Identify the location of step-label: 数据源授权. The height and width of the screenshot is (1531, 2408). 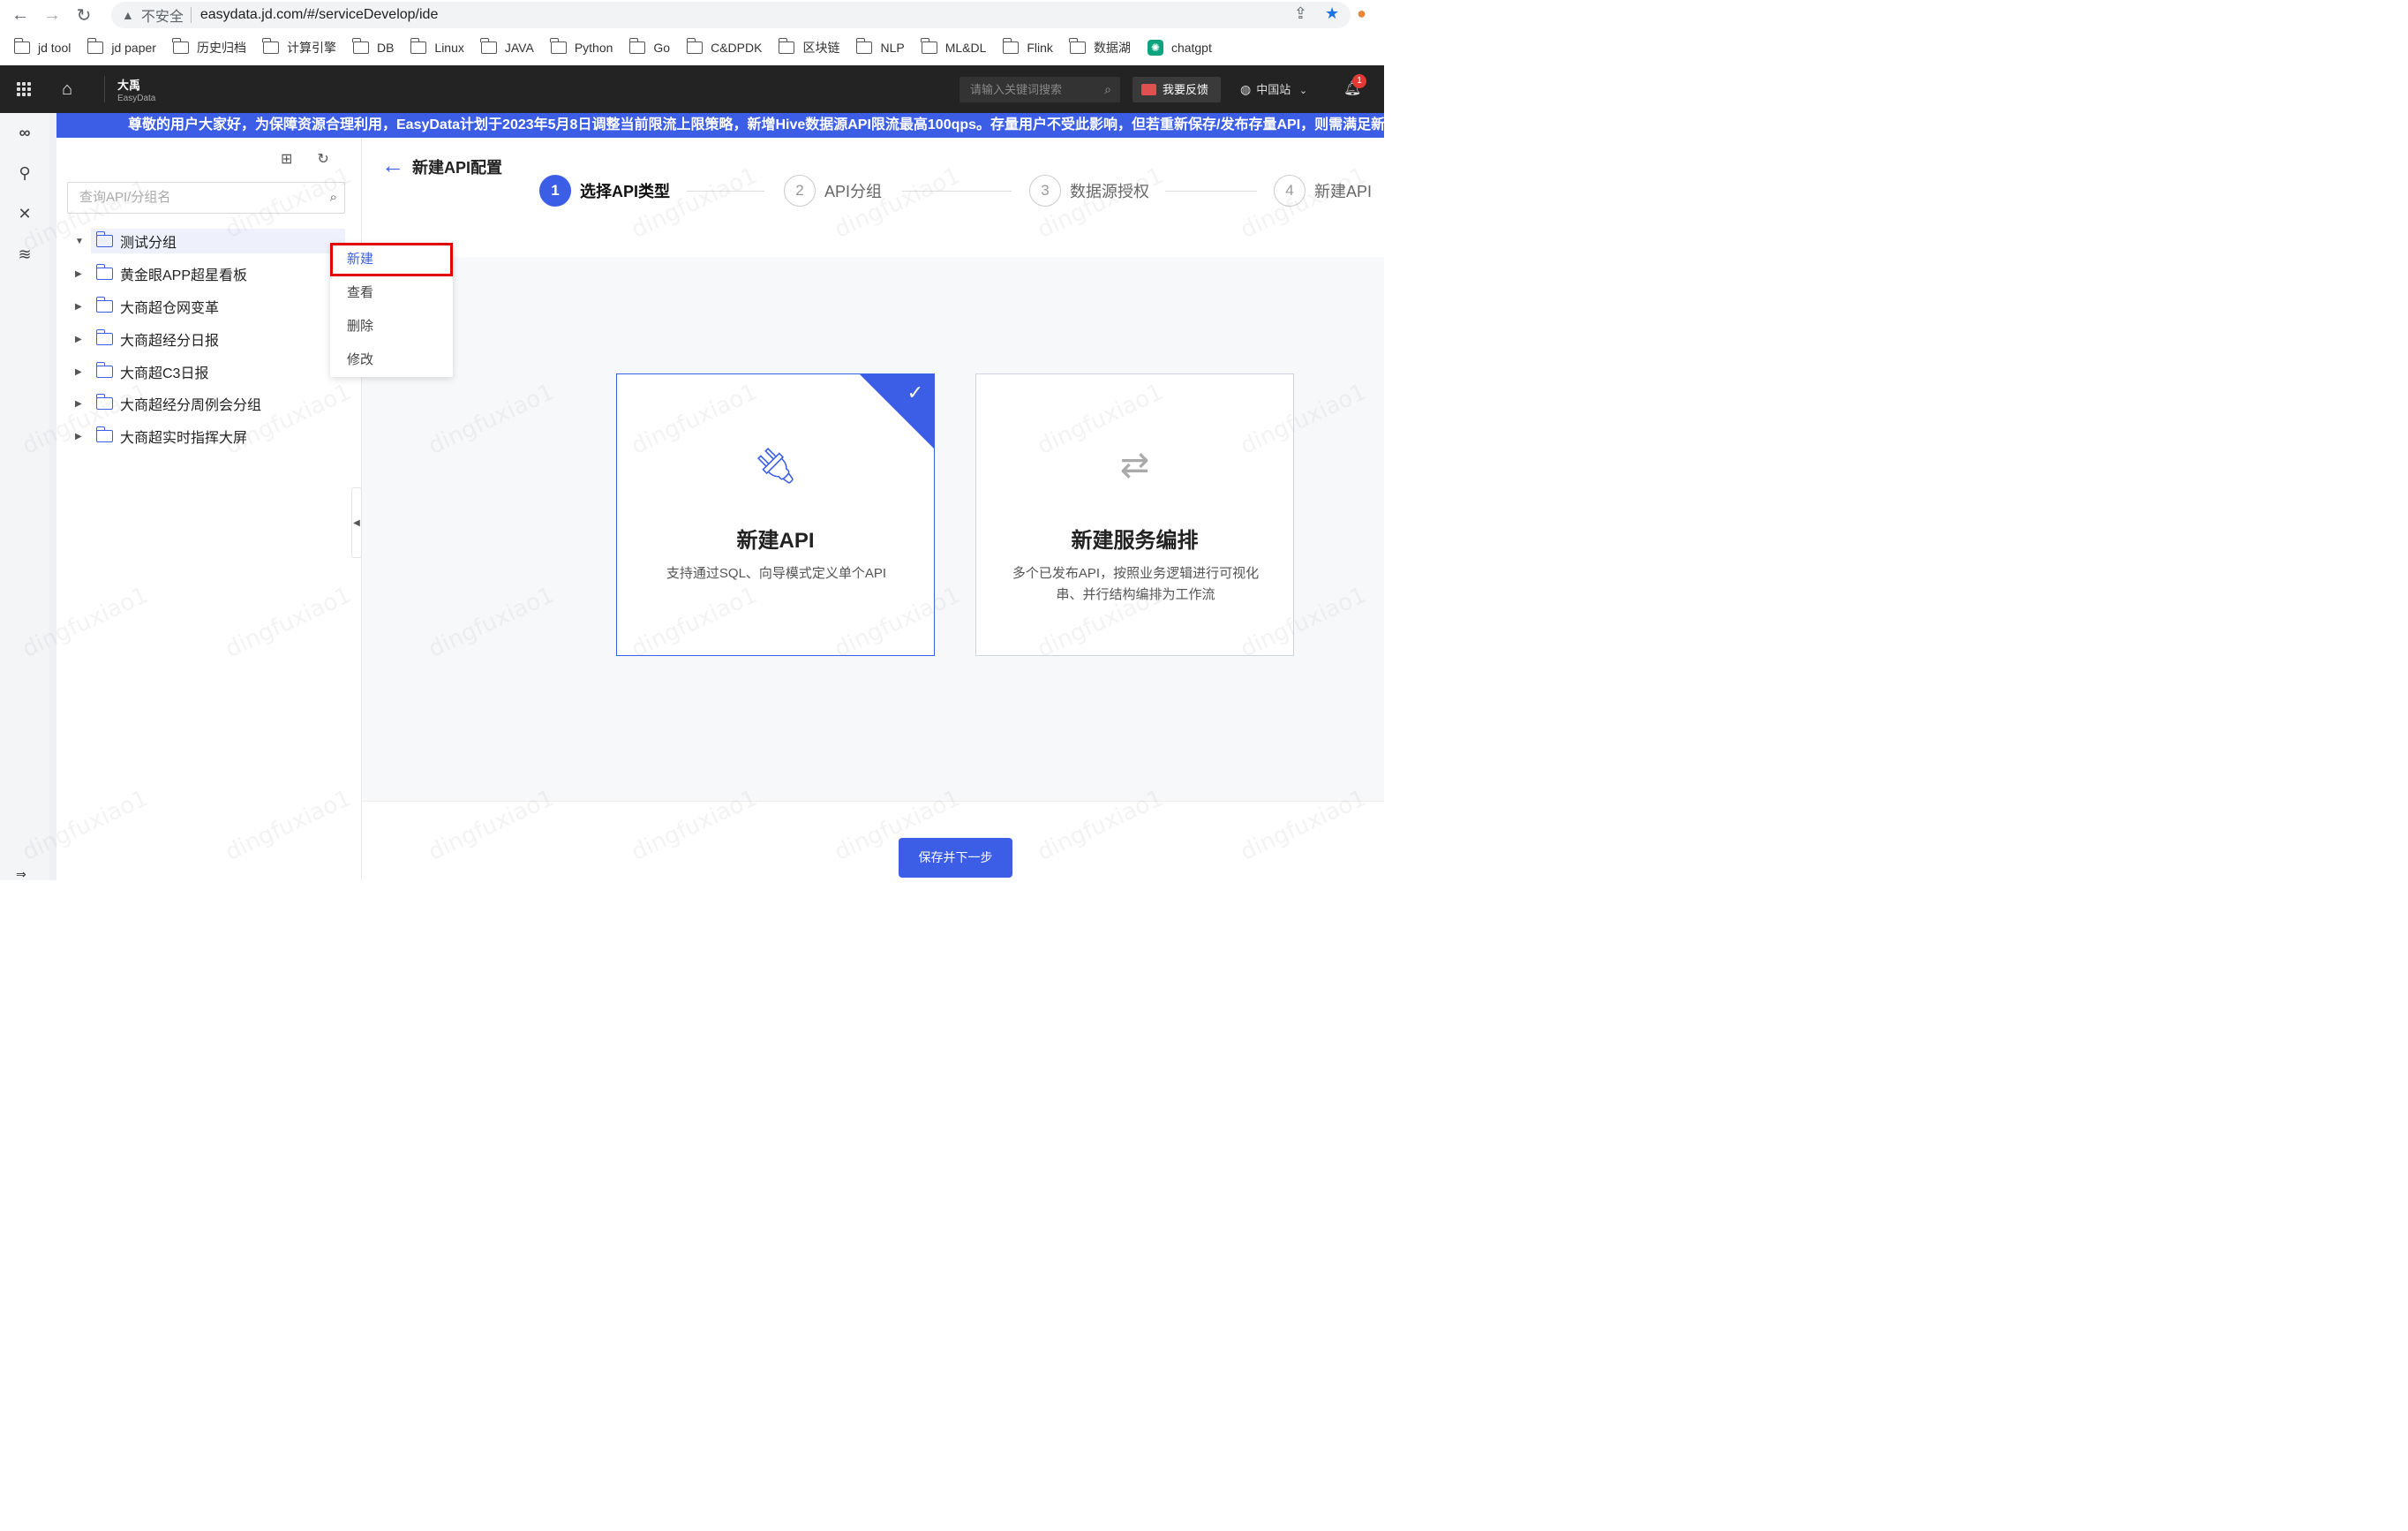
(1109, 191).